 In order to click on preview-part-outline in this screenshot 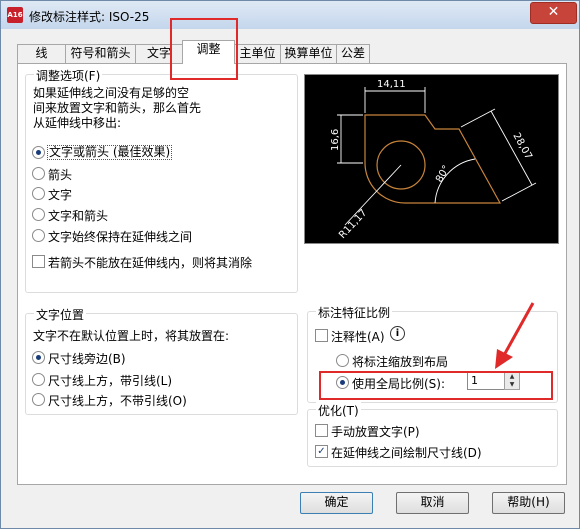, I will do `click(433, 159)`.